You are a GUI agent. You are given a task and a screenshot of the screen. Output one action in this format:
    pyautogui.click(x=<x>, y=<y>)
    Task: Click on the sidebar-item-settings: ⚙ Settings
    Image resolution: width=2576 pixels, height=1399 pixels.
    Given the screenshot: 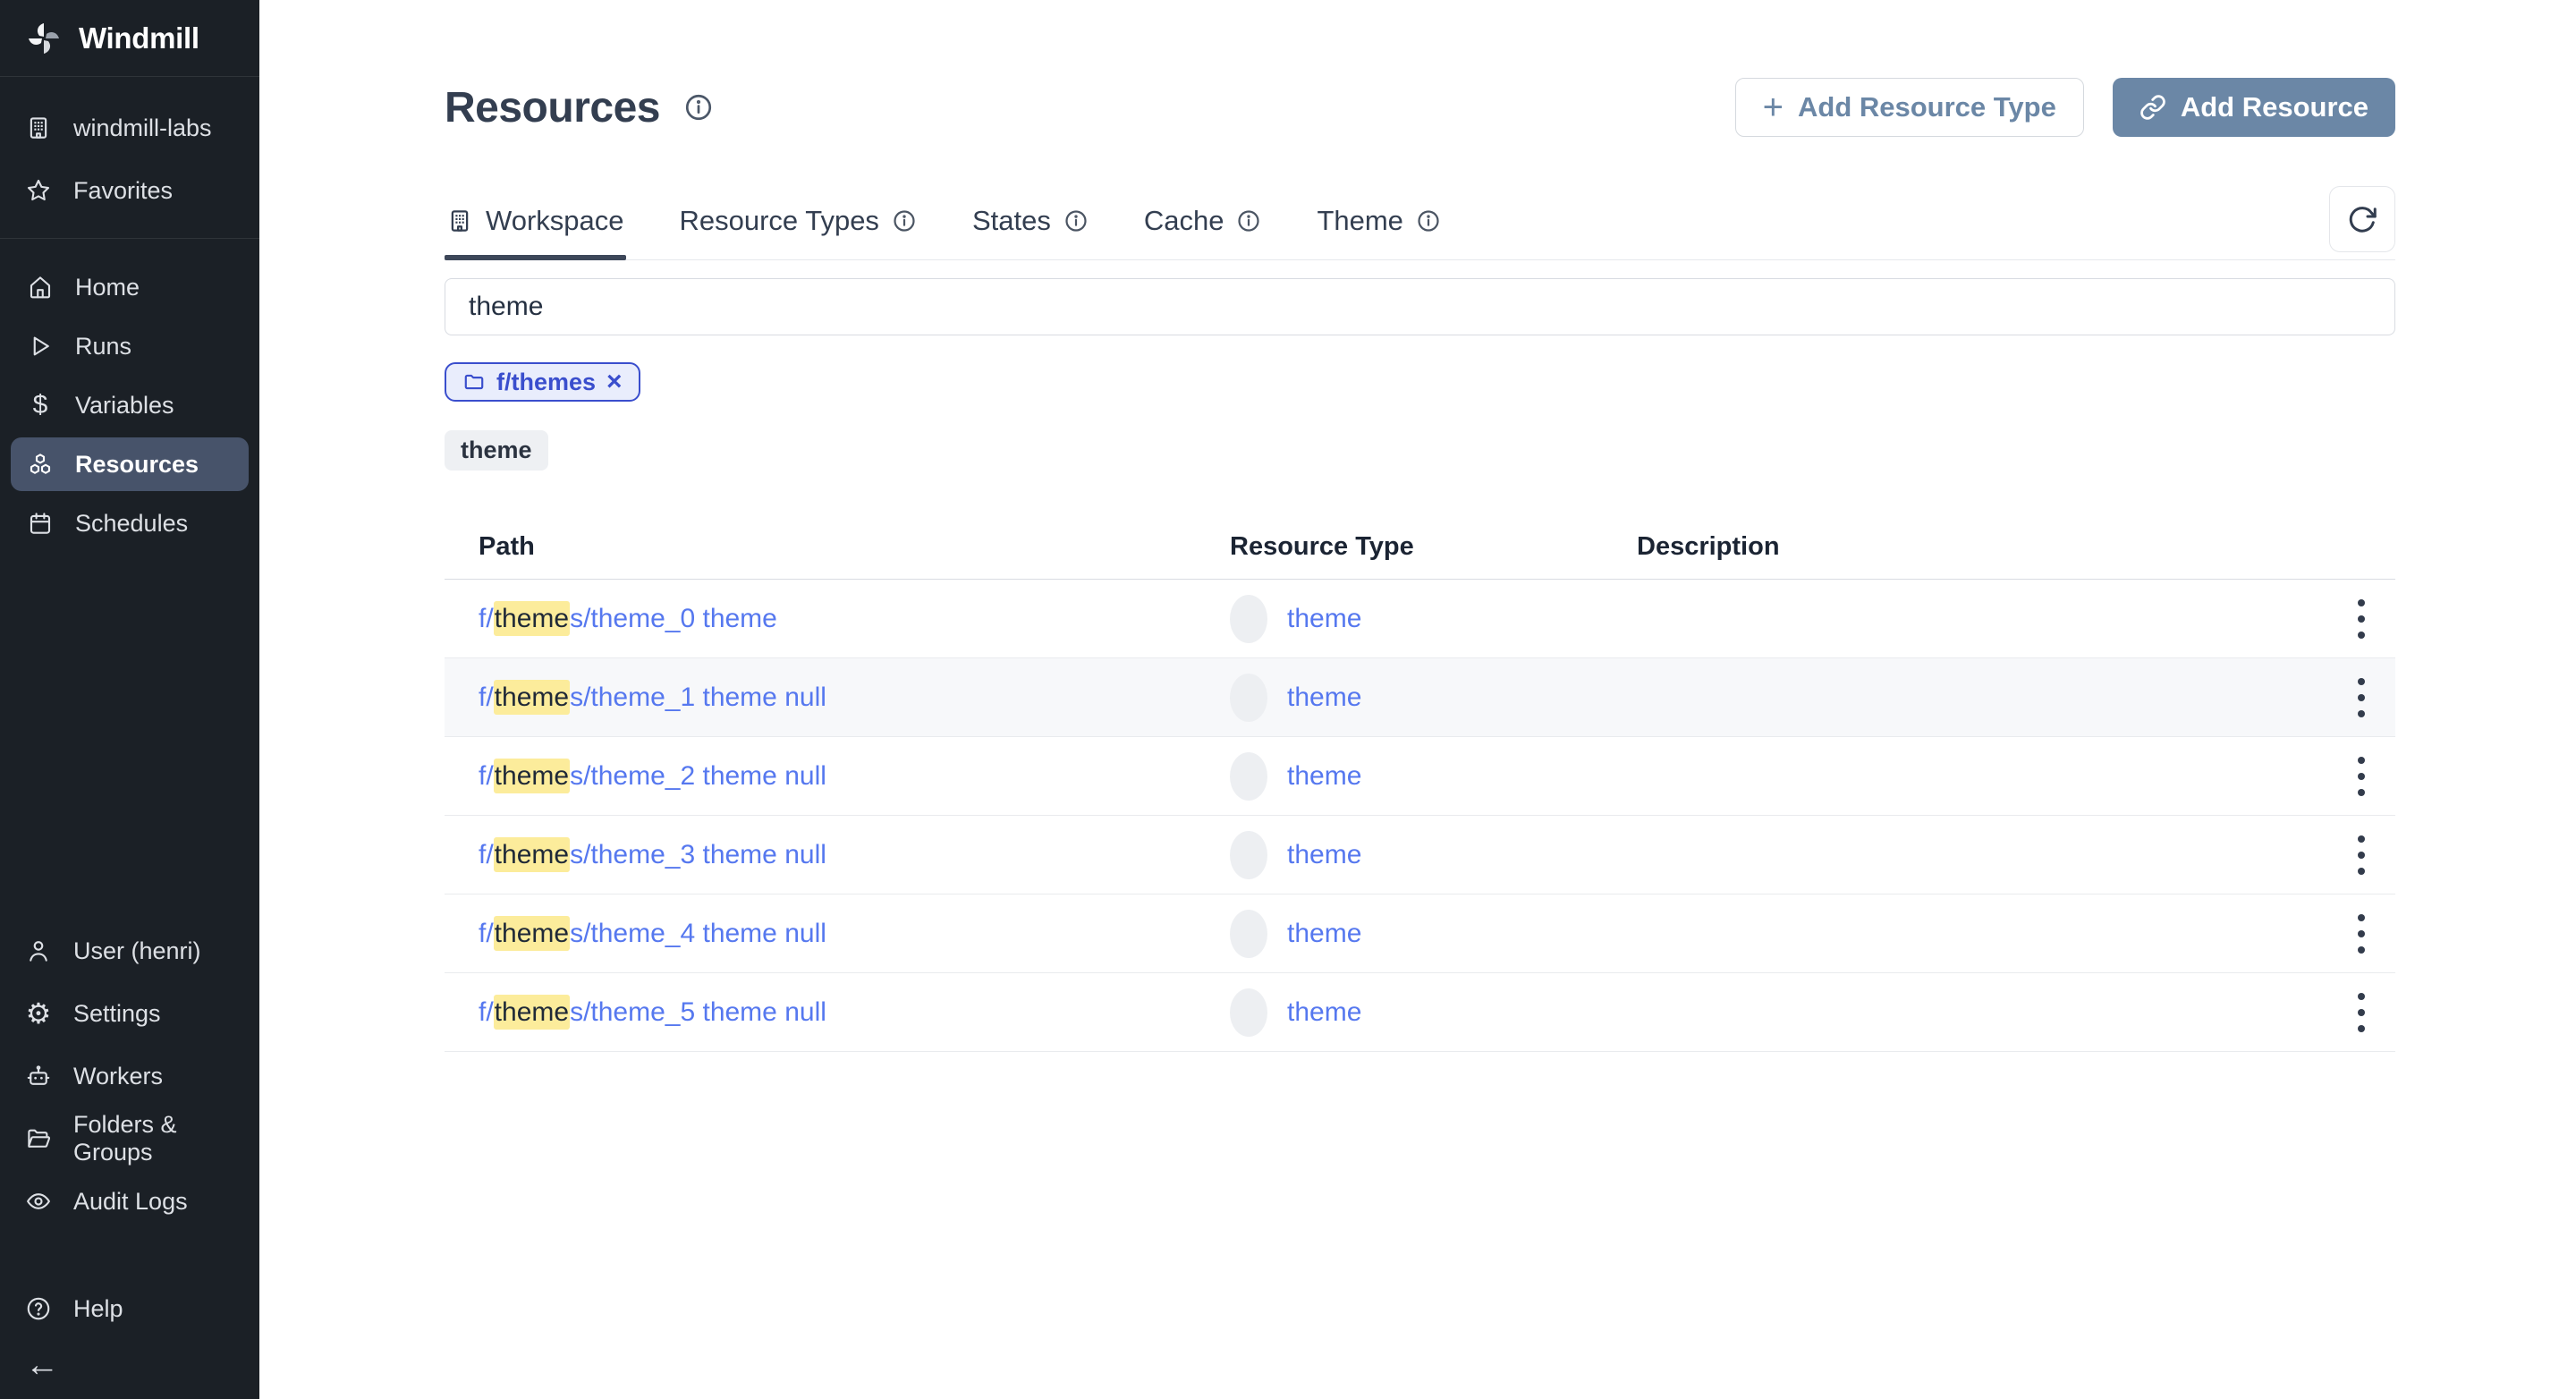 What is the action you would take?
    pyautogui.click(x=129, y=1013)
    